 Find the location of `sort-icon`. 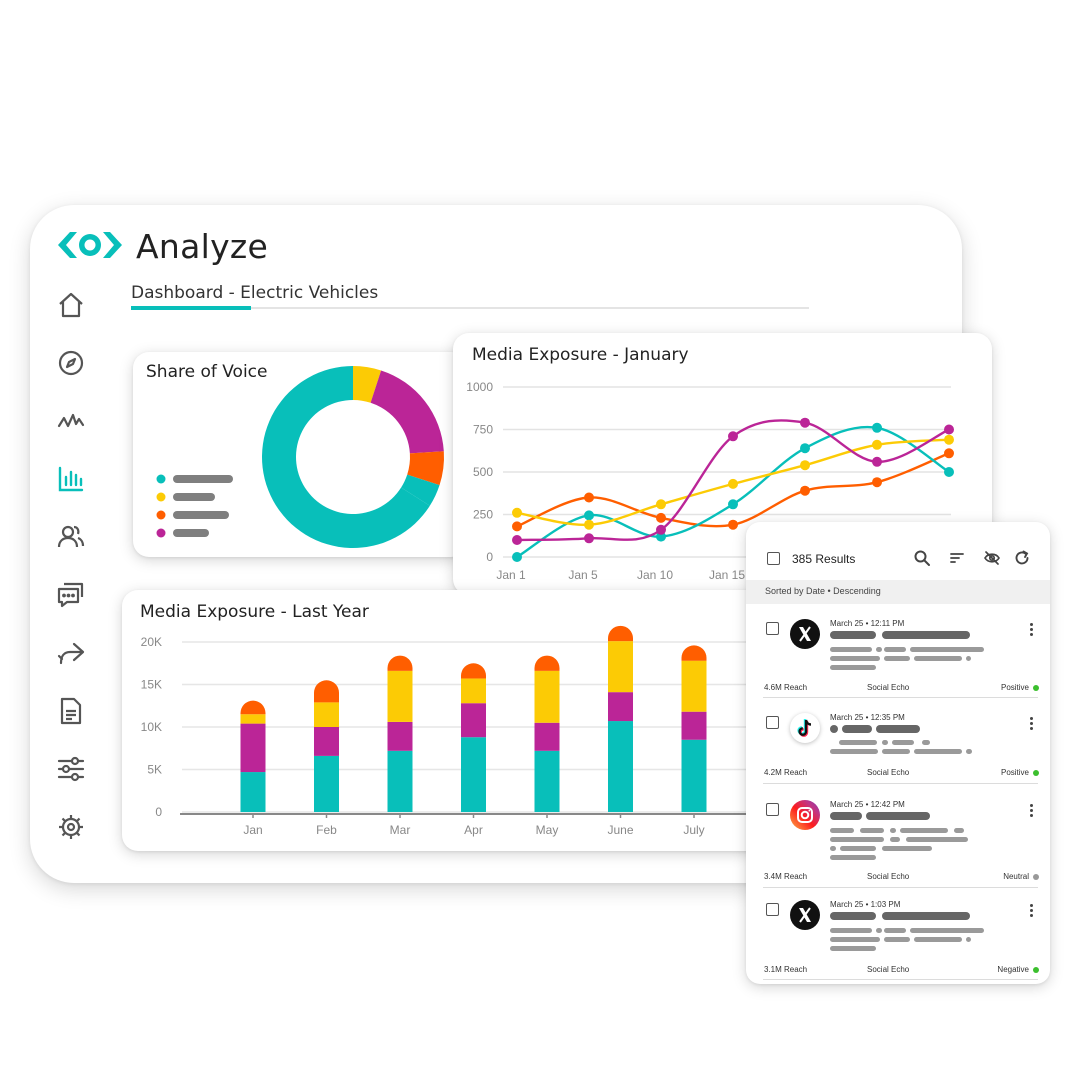

sort-icon is located at coordinates (957, 558).